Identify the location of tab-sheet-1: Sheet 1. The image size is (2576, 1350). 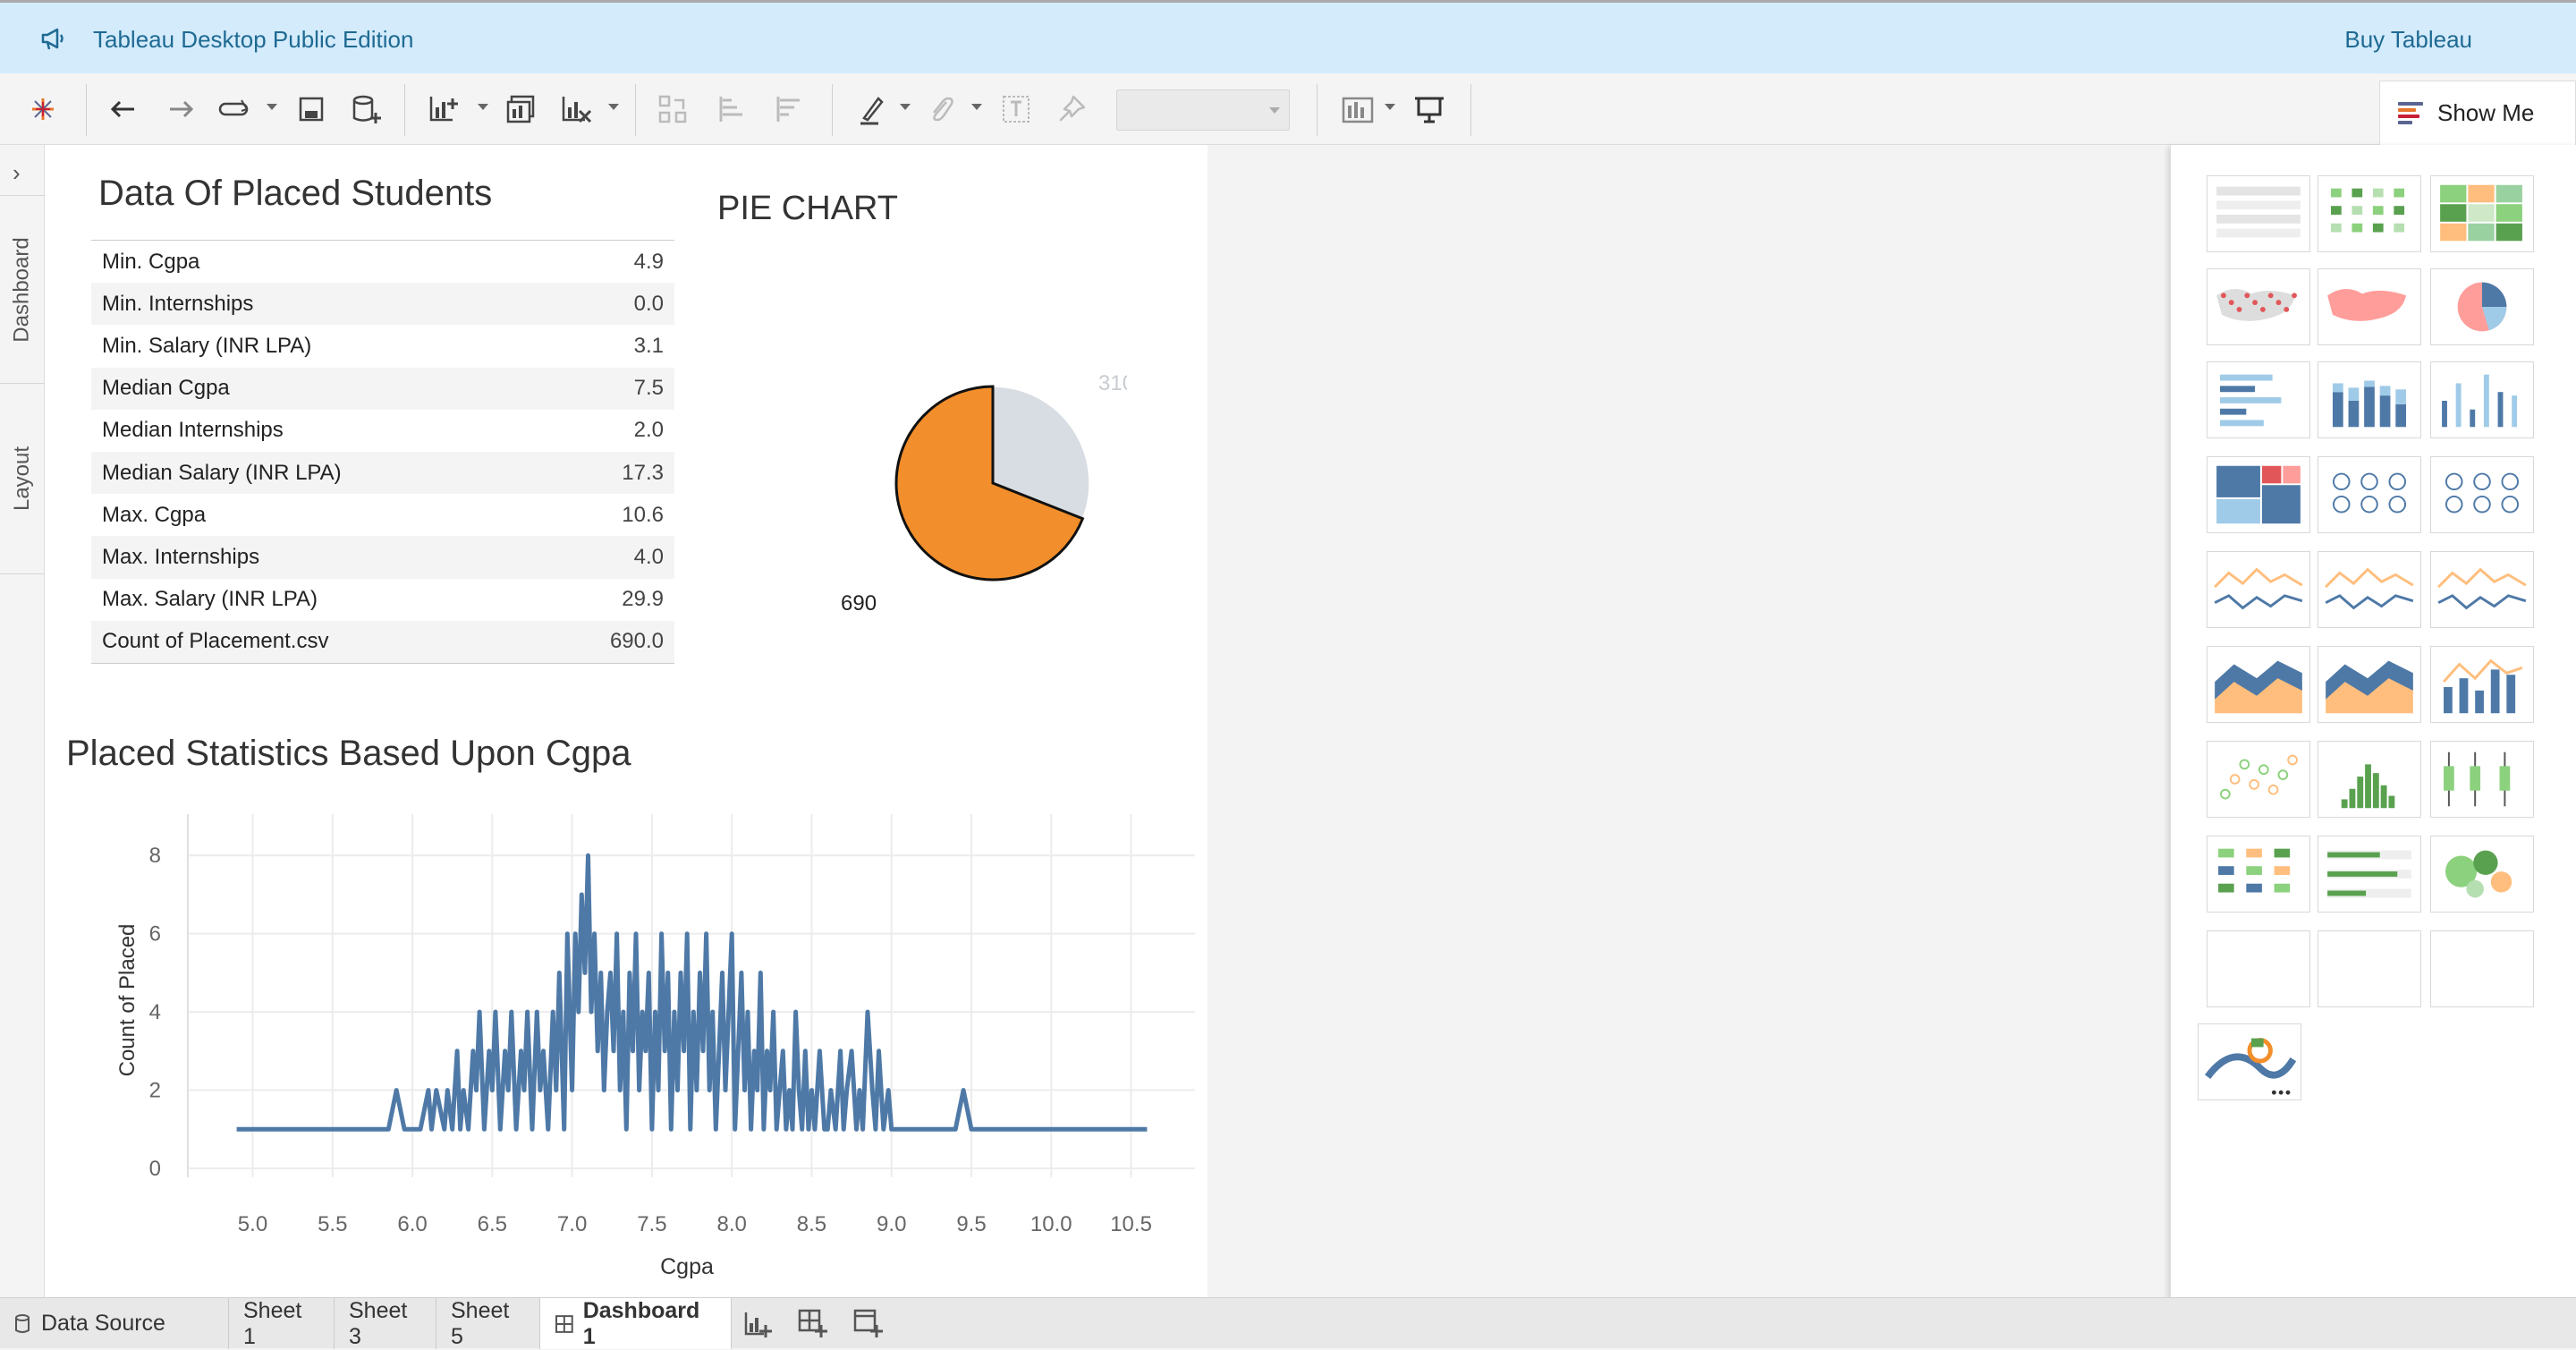
(282, 1323).